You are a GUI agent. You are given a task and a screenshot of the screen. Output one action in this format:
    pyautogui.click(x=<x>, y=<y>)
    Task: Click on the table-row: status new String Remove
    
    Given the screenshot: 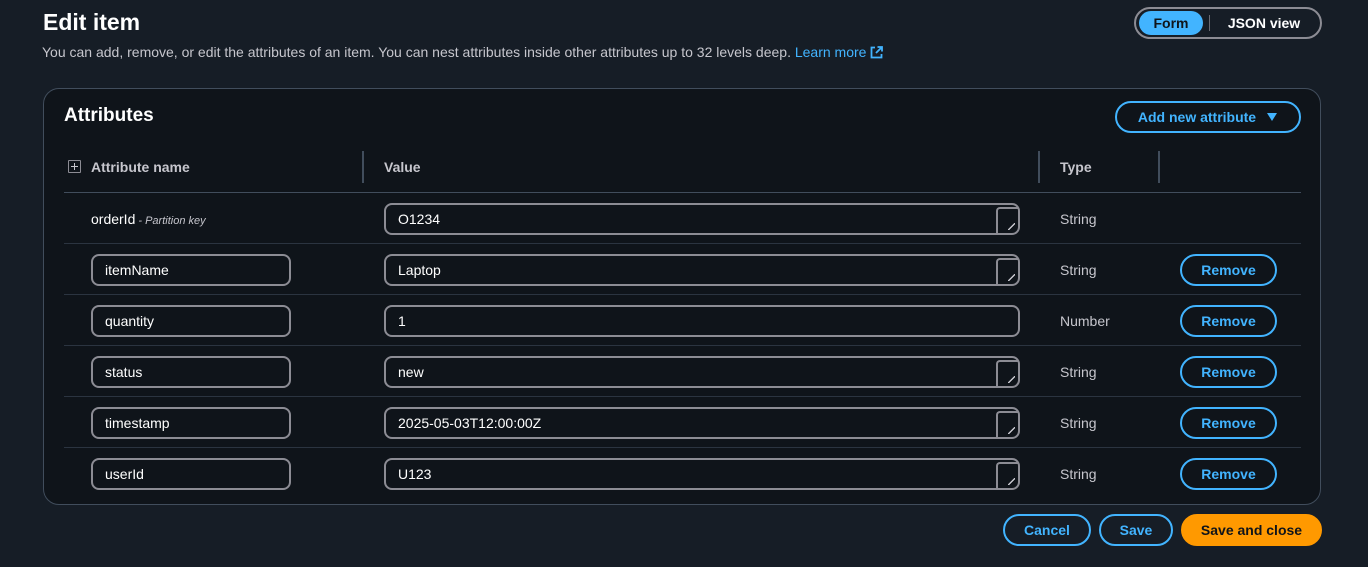 What is the action you would take?
    pyautogui.click(x=682, y=371)
    